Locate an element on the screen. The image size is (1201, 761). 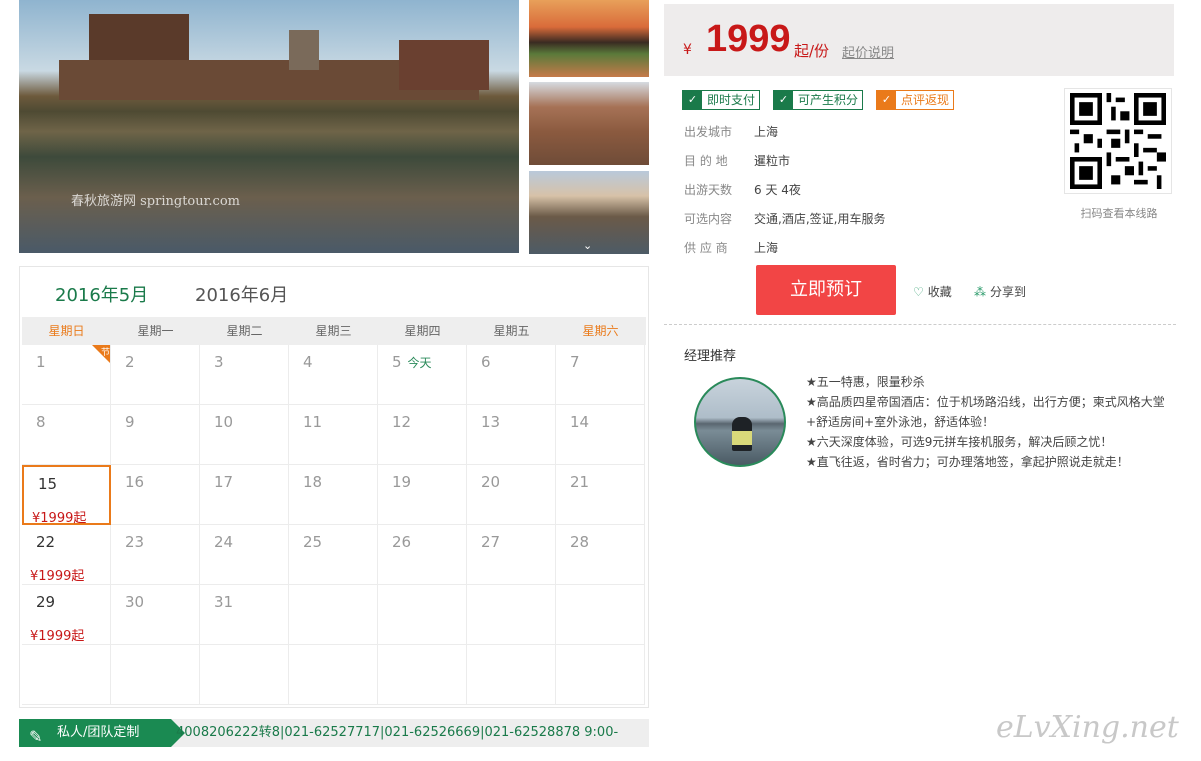
tab-month-may: 2016年5月 is located at coordinates (101, 294).